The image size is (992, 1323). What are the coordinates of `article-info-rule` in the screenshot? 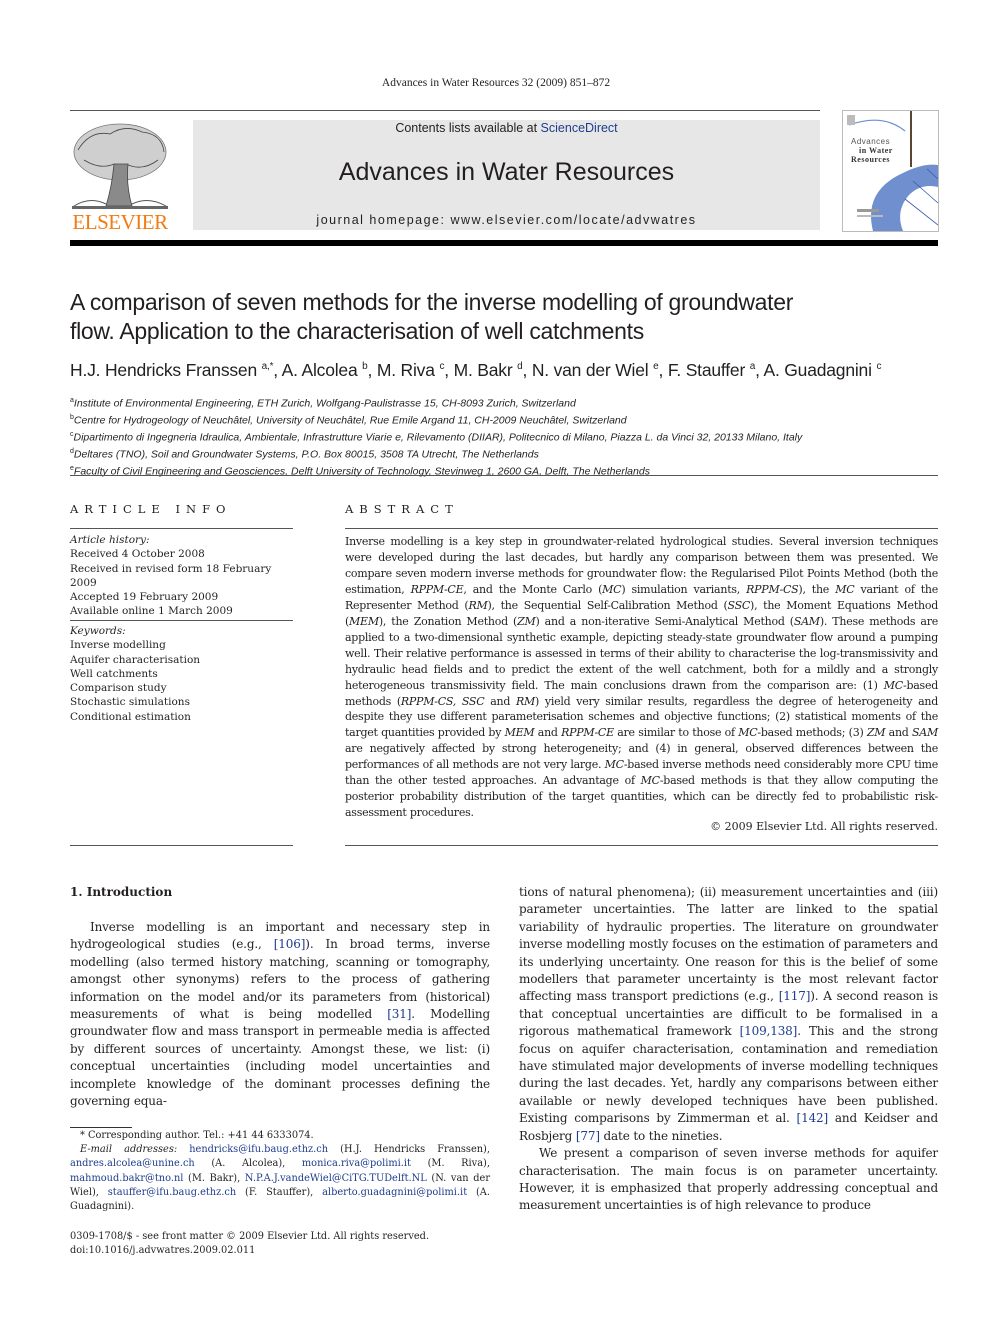 It's located at (181, 528).